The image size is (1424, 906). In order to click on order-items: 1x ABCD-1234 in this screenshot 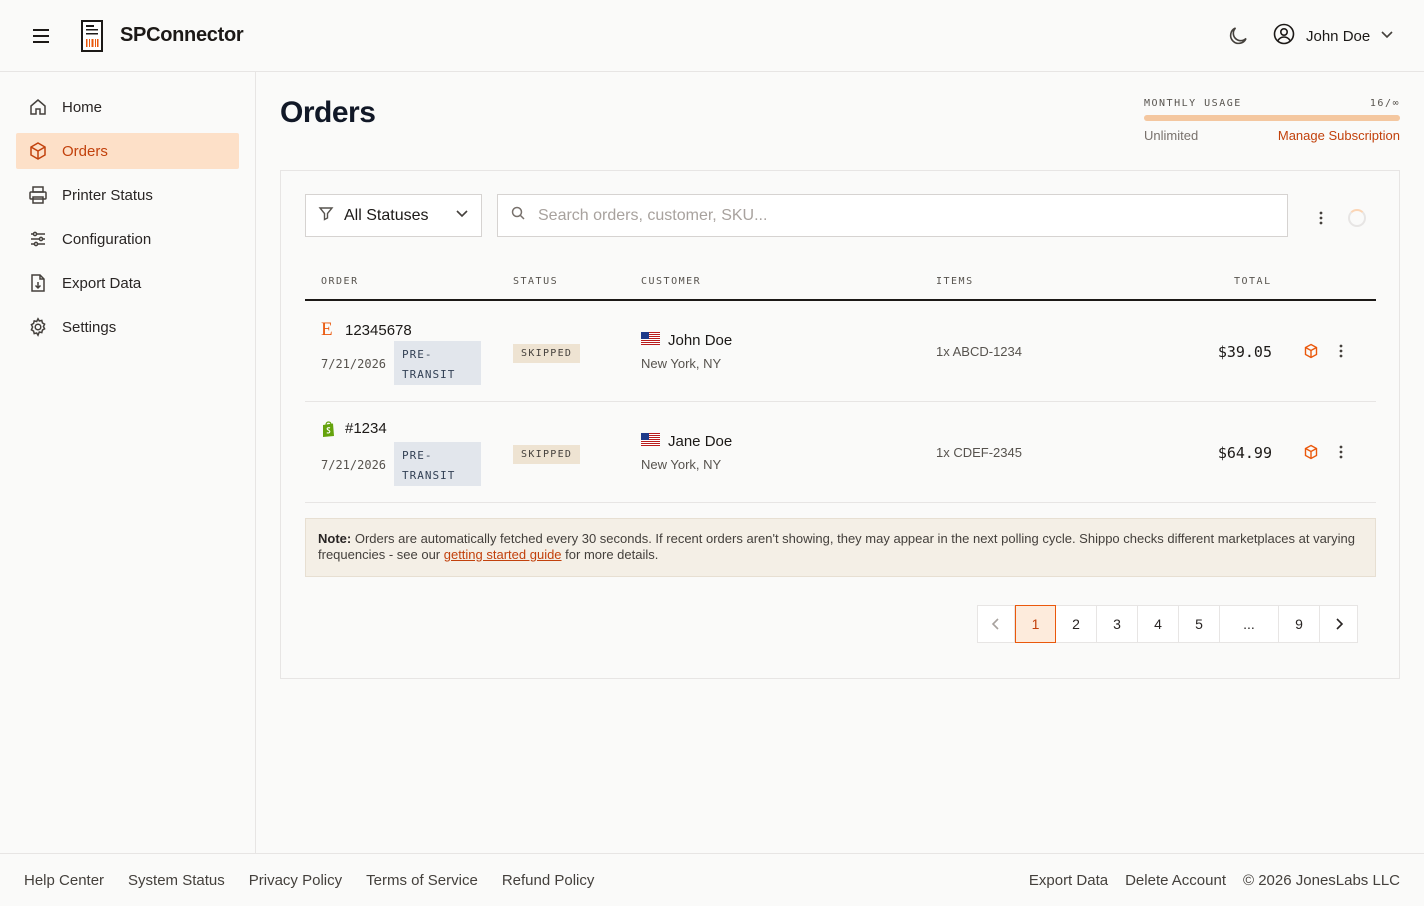, I will do `click(979, 351)`.